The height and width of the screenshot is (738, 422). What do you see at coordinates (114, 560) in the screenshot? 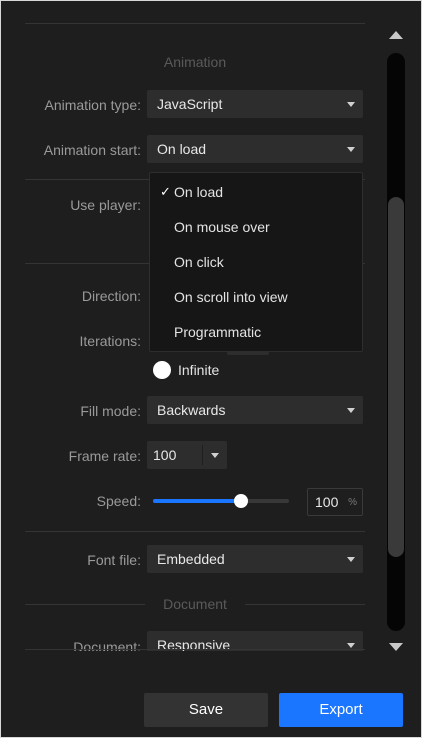
I see `font-file-label: Font file:` at bounding box center [114, 560].